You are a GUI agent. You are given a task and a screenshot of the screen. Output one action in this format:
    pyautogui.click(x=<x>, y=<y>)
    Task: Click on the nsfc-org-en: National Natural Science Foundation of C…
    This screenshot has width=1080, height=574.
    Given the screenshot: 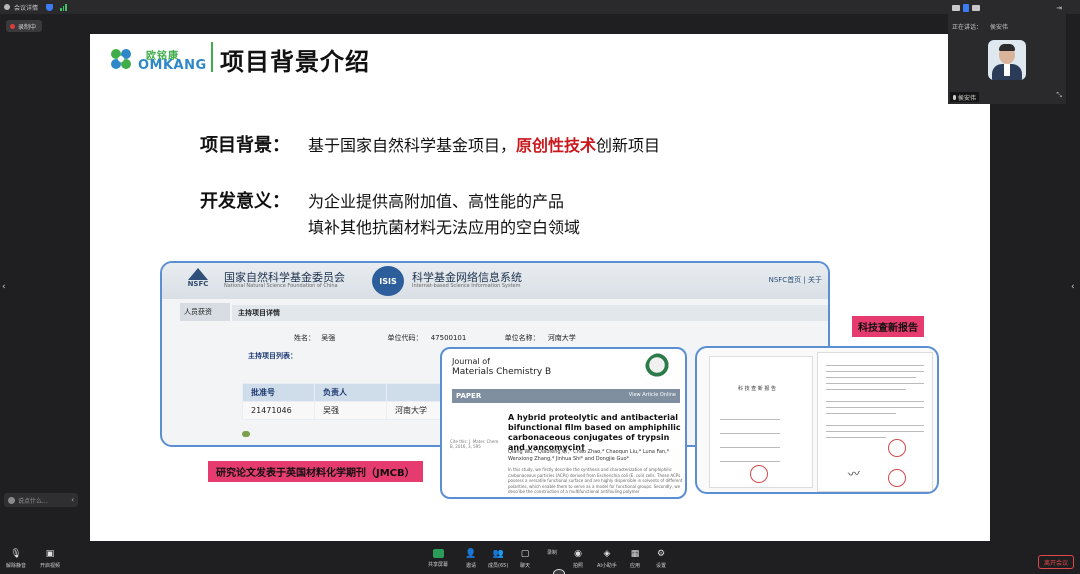 What is the action you would take?
    pyautogui.click(x=281, y=286)
    